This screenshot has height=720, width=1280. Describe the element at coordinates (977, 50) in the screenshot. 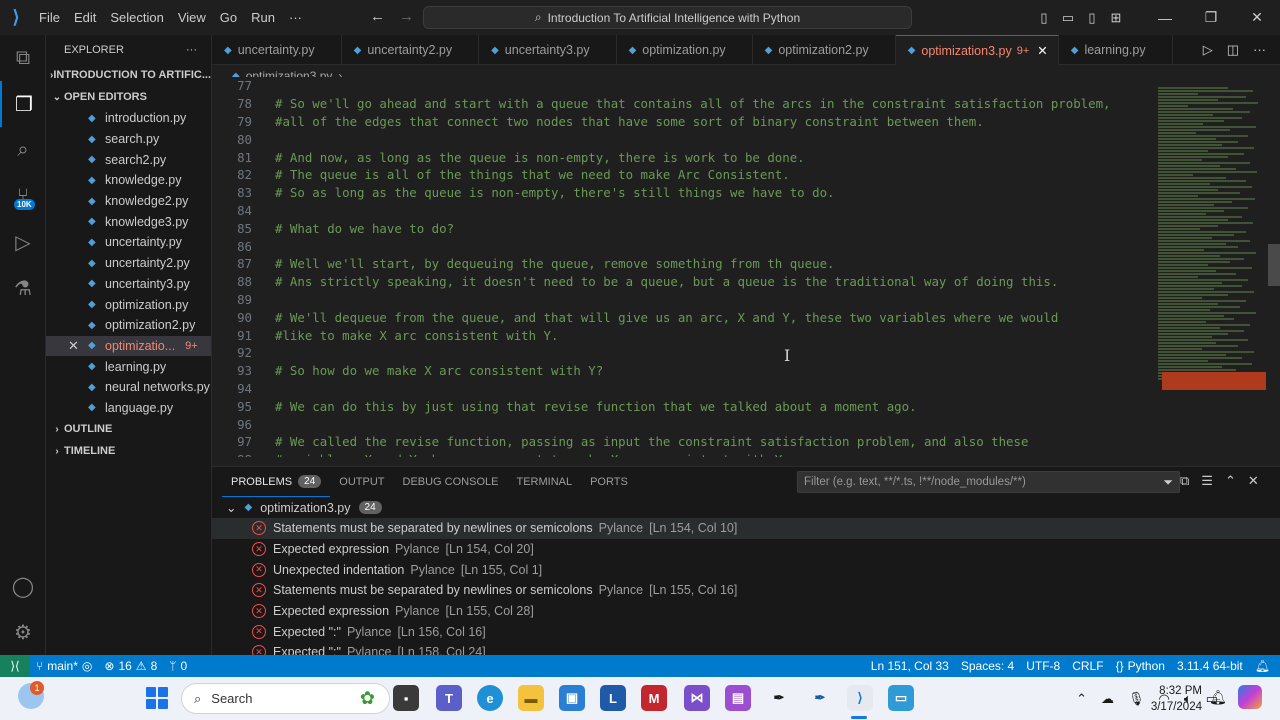

I see `editor-tab: ◆ optimization3.py 9+ ✕` at that location.